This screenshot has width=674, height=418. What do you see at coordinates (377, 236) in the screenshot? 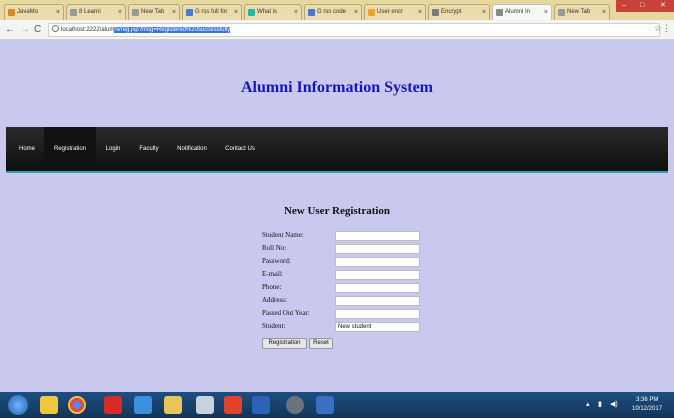
I see `student-name-input` at bounding box center [377, 236].